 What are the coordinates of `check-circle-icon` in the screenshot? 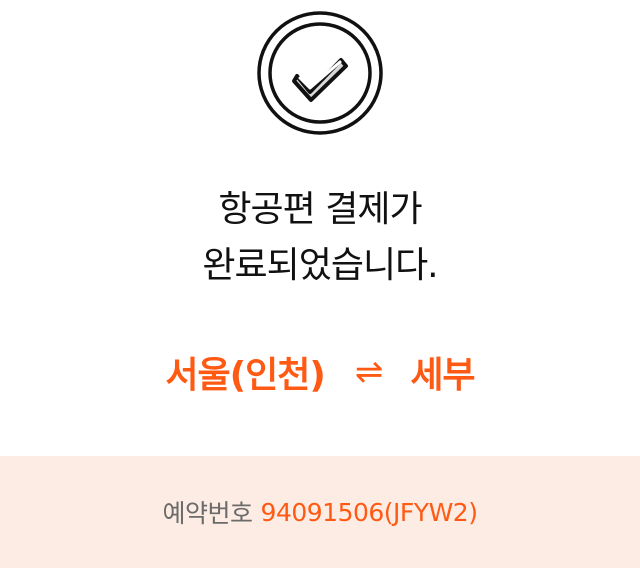 It's located at (320, 73).